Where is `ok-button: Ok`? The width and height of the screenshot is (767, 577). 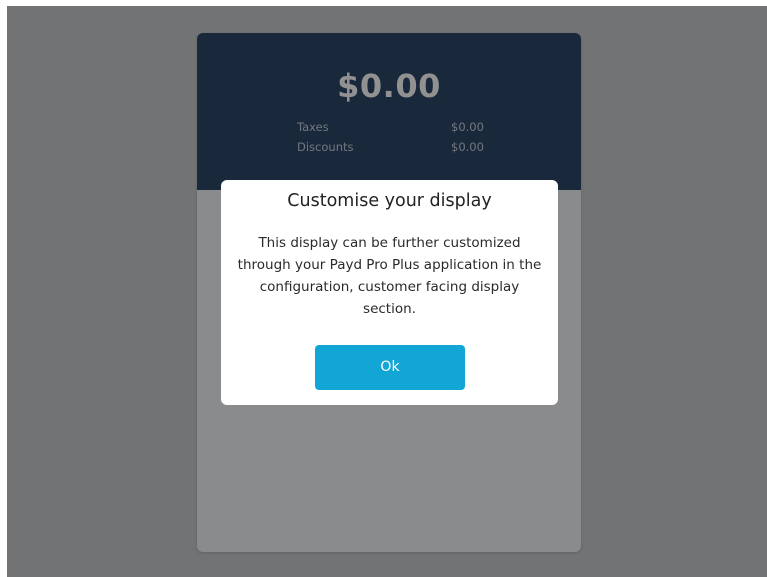 ok-button: Ok is located at coordinates (390, 367).